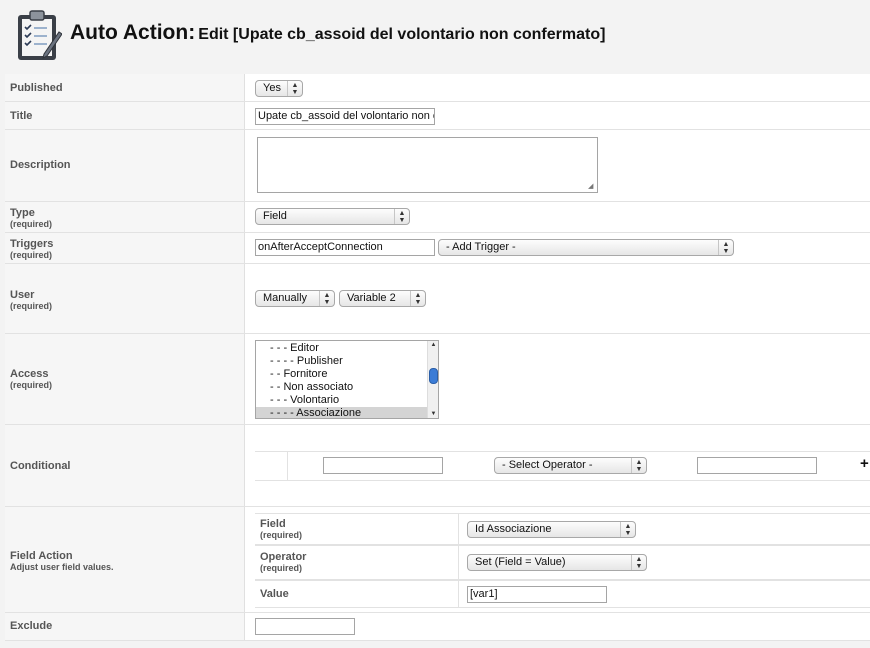  I want to click on exclude-input, so click(305, 626).